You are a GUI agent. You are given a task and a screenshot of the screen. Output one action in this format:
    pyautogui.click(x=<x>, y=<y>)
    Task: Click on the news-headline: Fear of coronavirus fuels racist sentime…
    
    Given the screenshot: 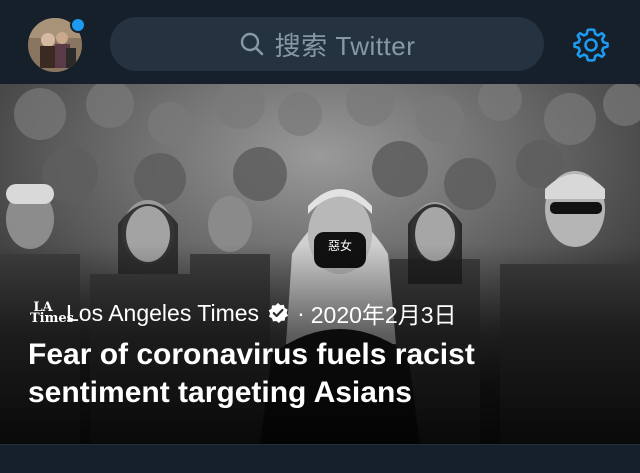 What is the action you would take?
    pyautogui.click(x=323, y=374)
    